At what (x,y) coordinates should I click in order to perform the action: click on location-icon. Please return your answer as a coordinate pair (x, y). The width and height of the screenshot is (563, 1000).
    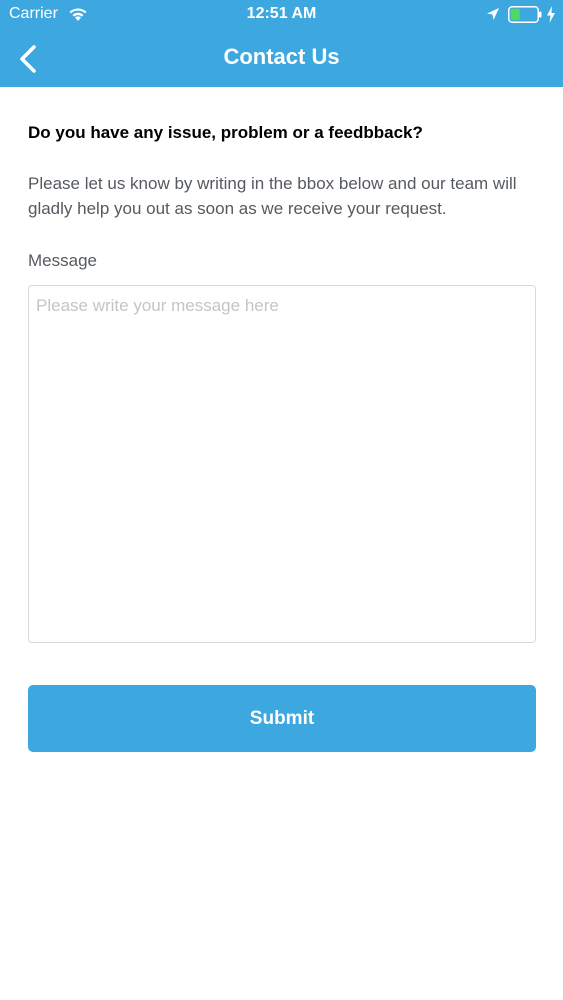
    Looking at the image, I should click on (493, 14).